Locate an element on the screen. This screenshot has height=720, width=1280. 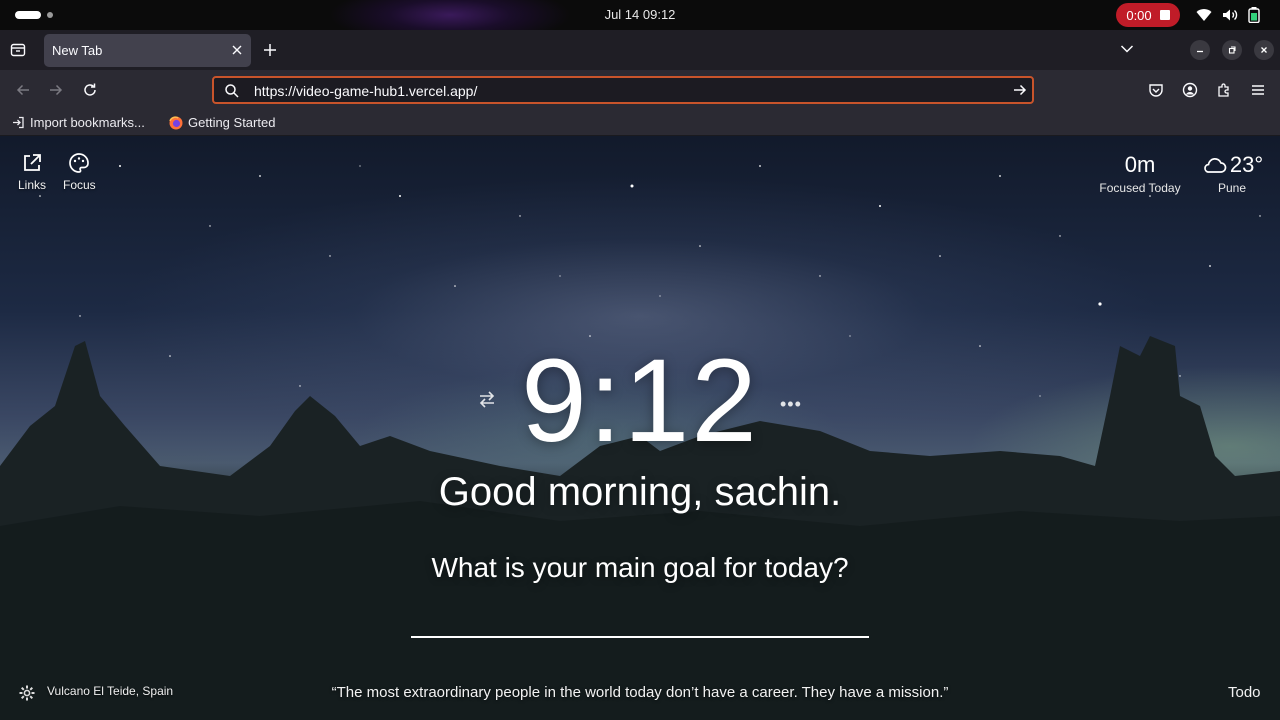
close-icon is located at coordinates (1264, 50).